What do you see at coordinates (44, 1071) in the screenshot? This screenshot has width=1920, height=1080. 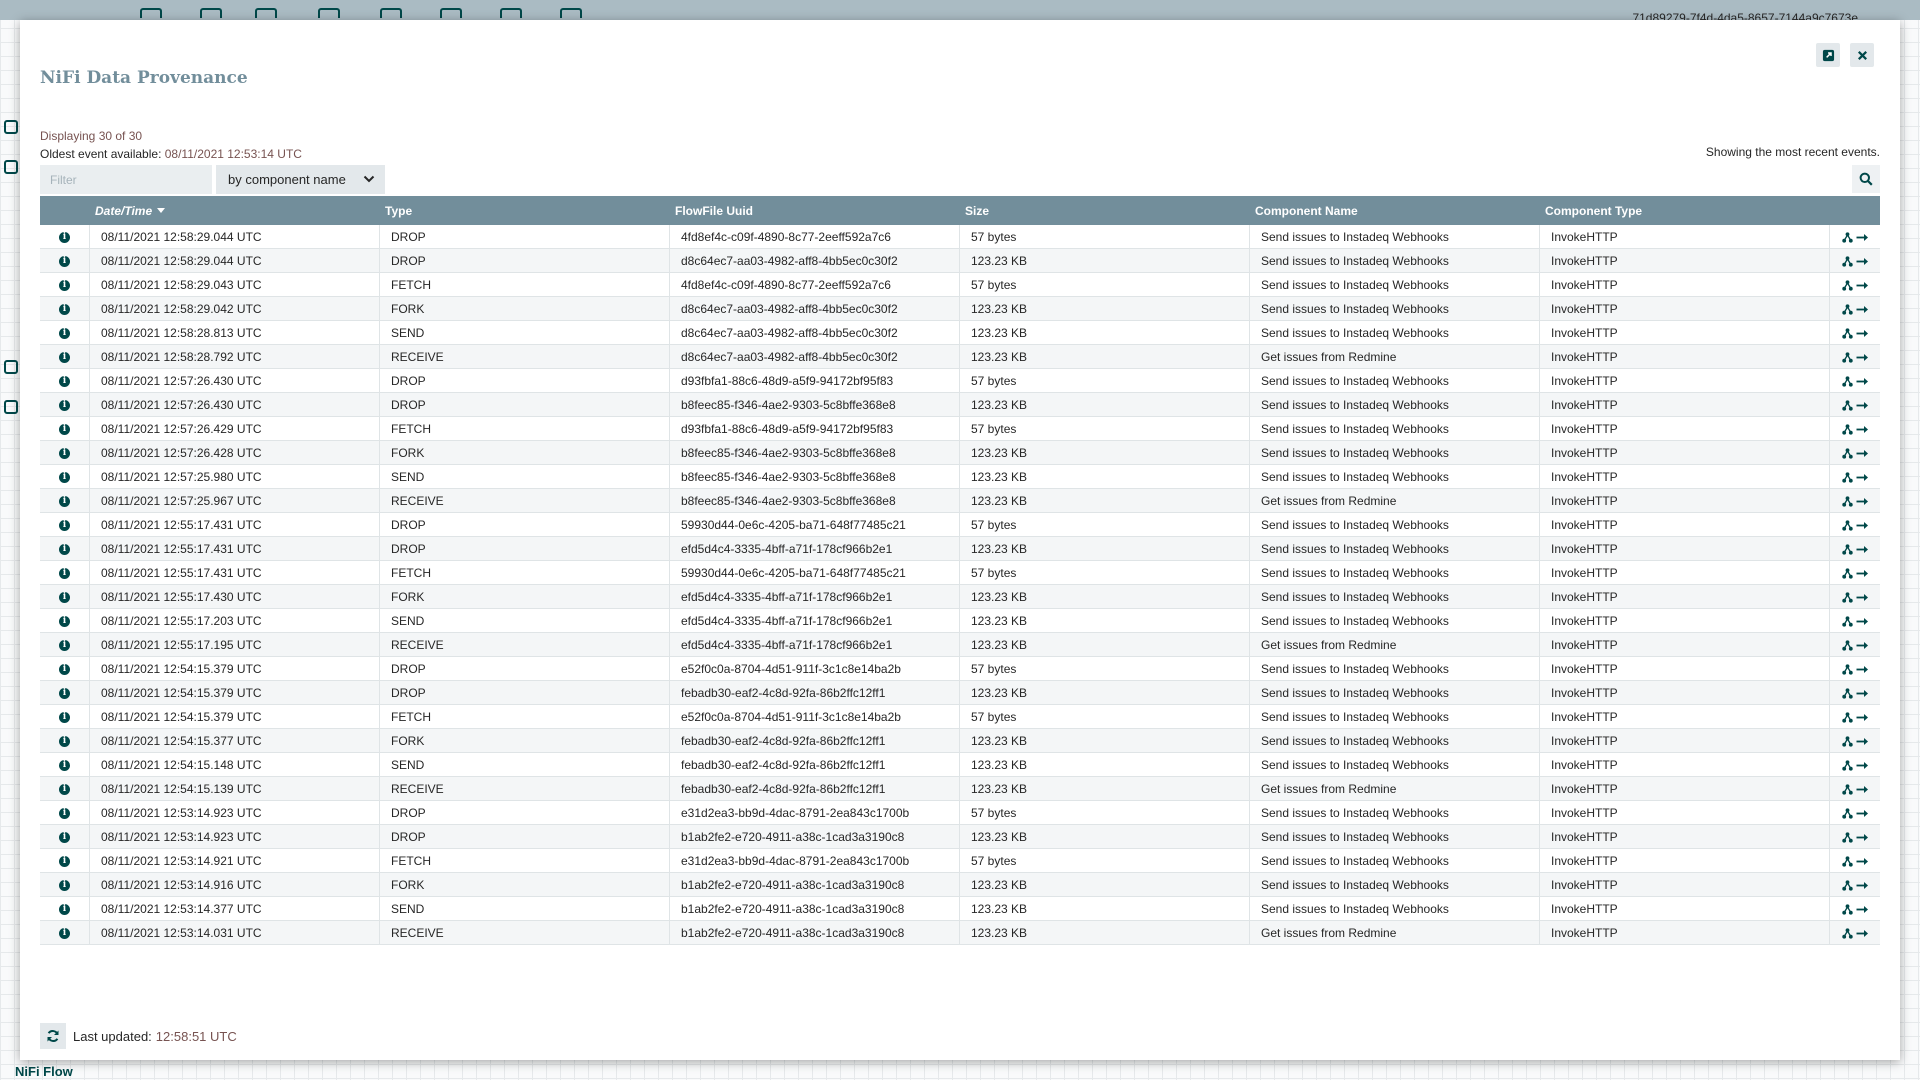 I see `breadcrumb: NiFi Flow` at bounding box center [44, 1071].